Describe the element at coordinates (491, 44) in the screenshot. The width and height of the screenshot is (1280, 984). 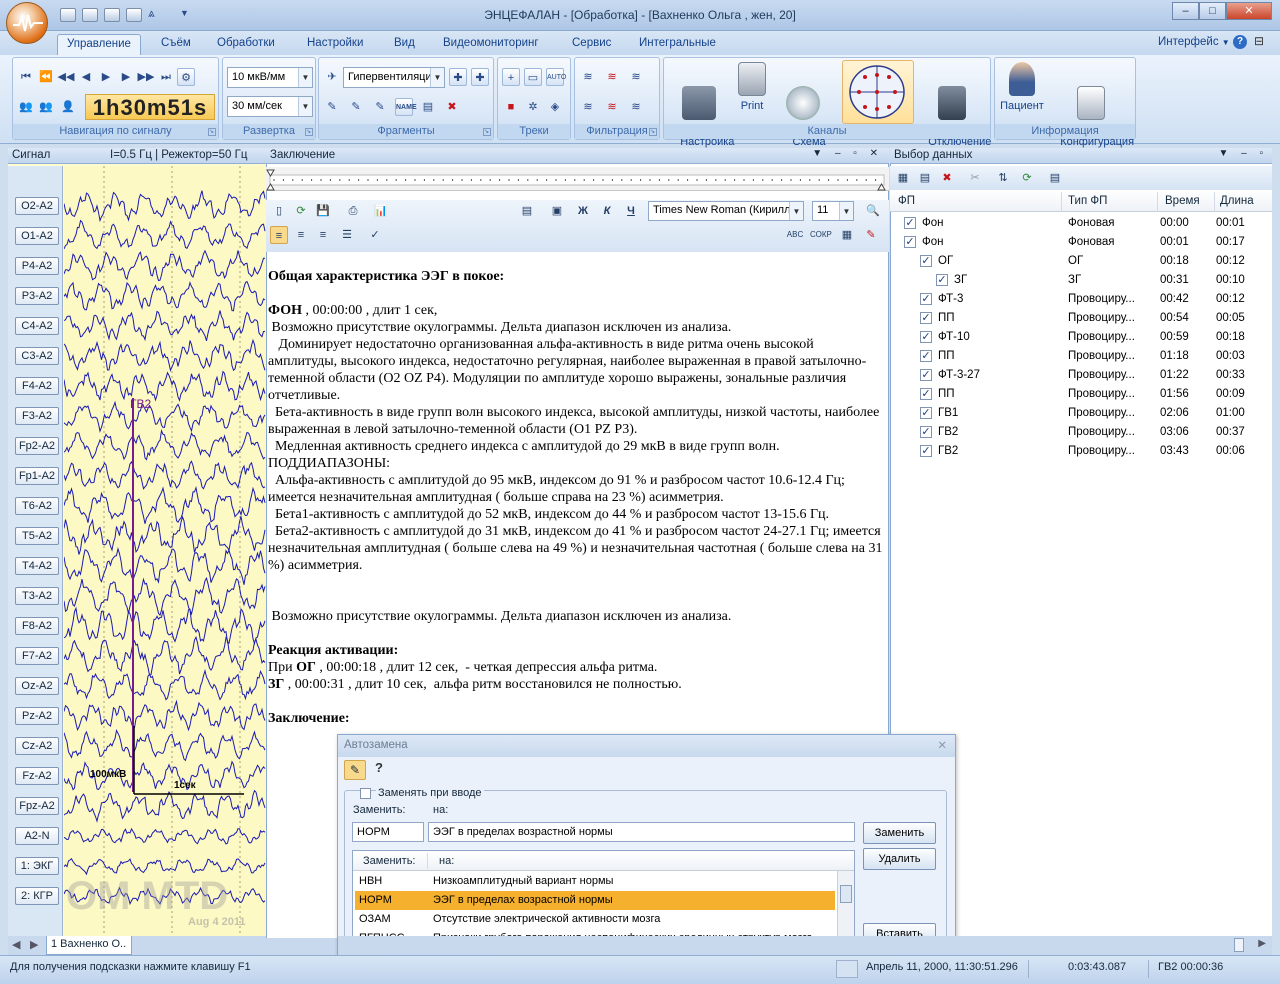
I see `tab-videomonitoring: Видеомониторинг` at that location.